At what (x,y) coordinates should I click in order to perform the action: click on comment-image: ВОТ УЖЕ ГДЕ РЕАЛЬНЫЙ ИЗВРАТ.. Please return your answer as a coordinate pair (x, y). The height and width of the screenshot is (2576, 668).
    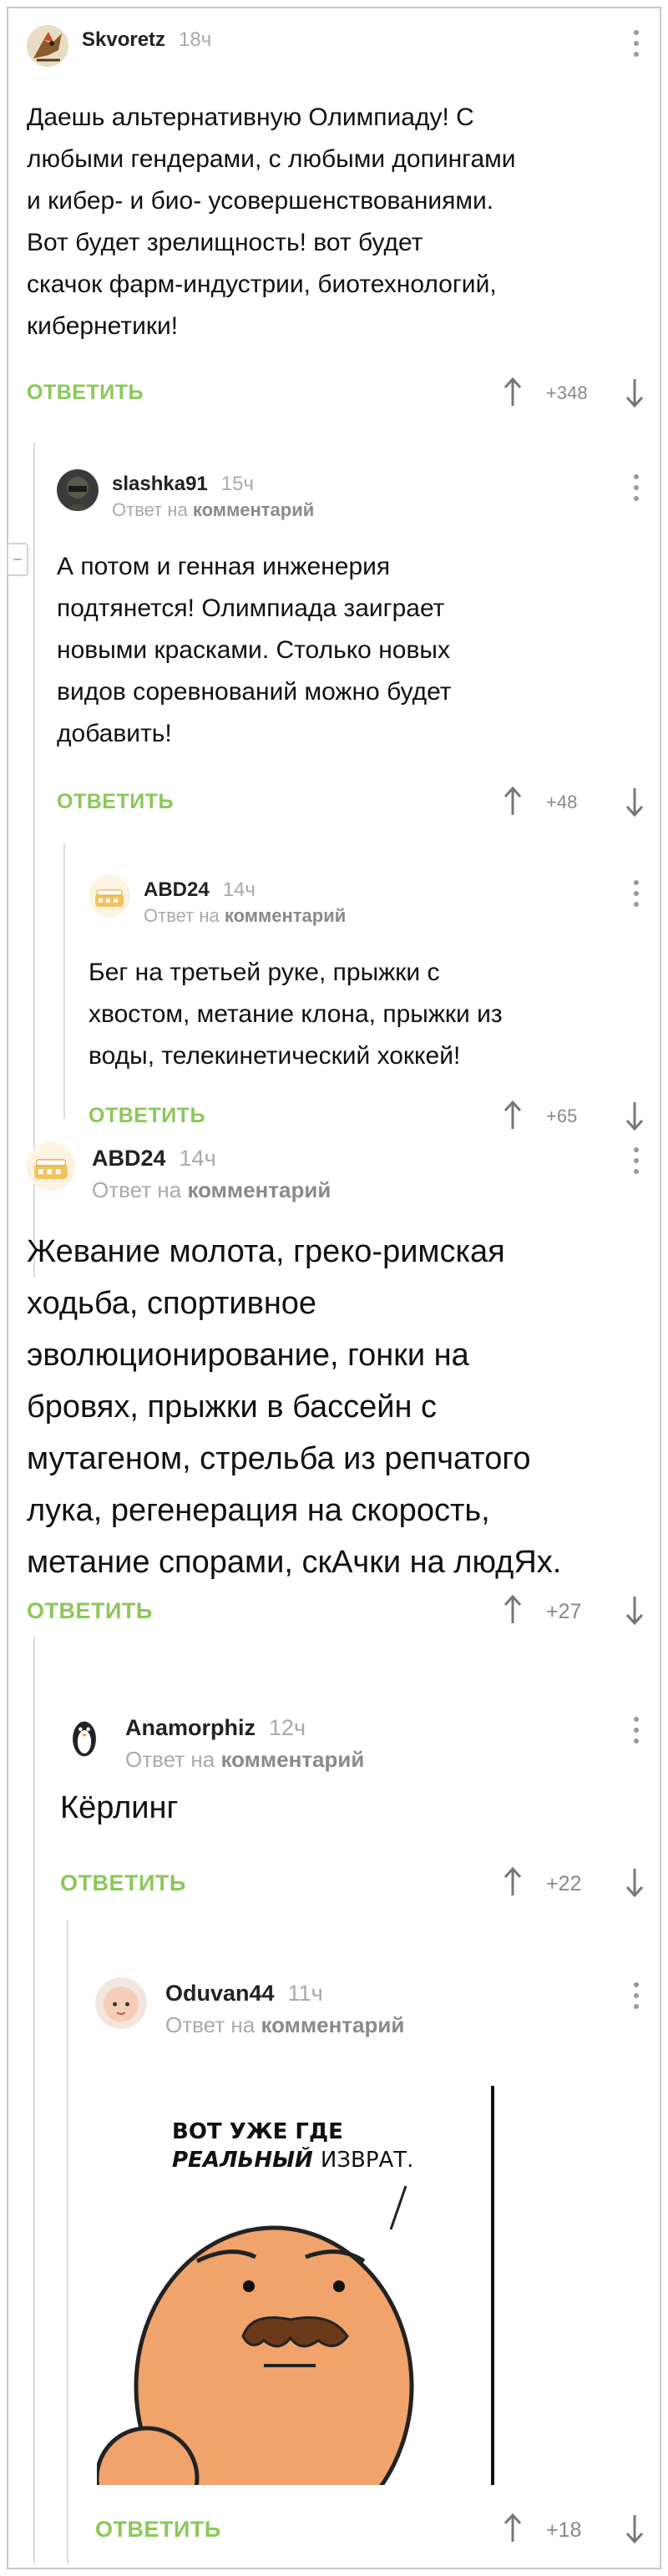
    Looking at the image, I should click on (300, 2285).